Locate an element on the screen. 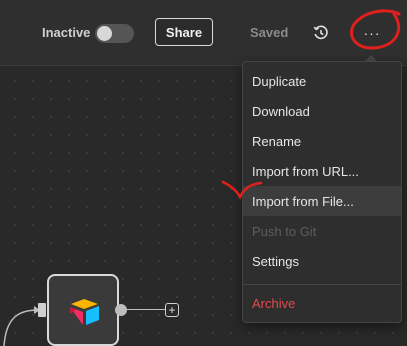 The image size is (407, 346). menu-item-push-to-git: Push to Git is located at coordinates (284, 231).